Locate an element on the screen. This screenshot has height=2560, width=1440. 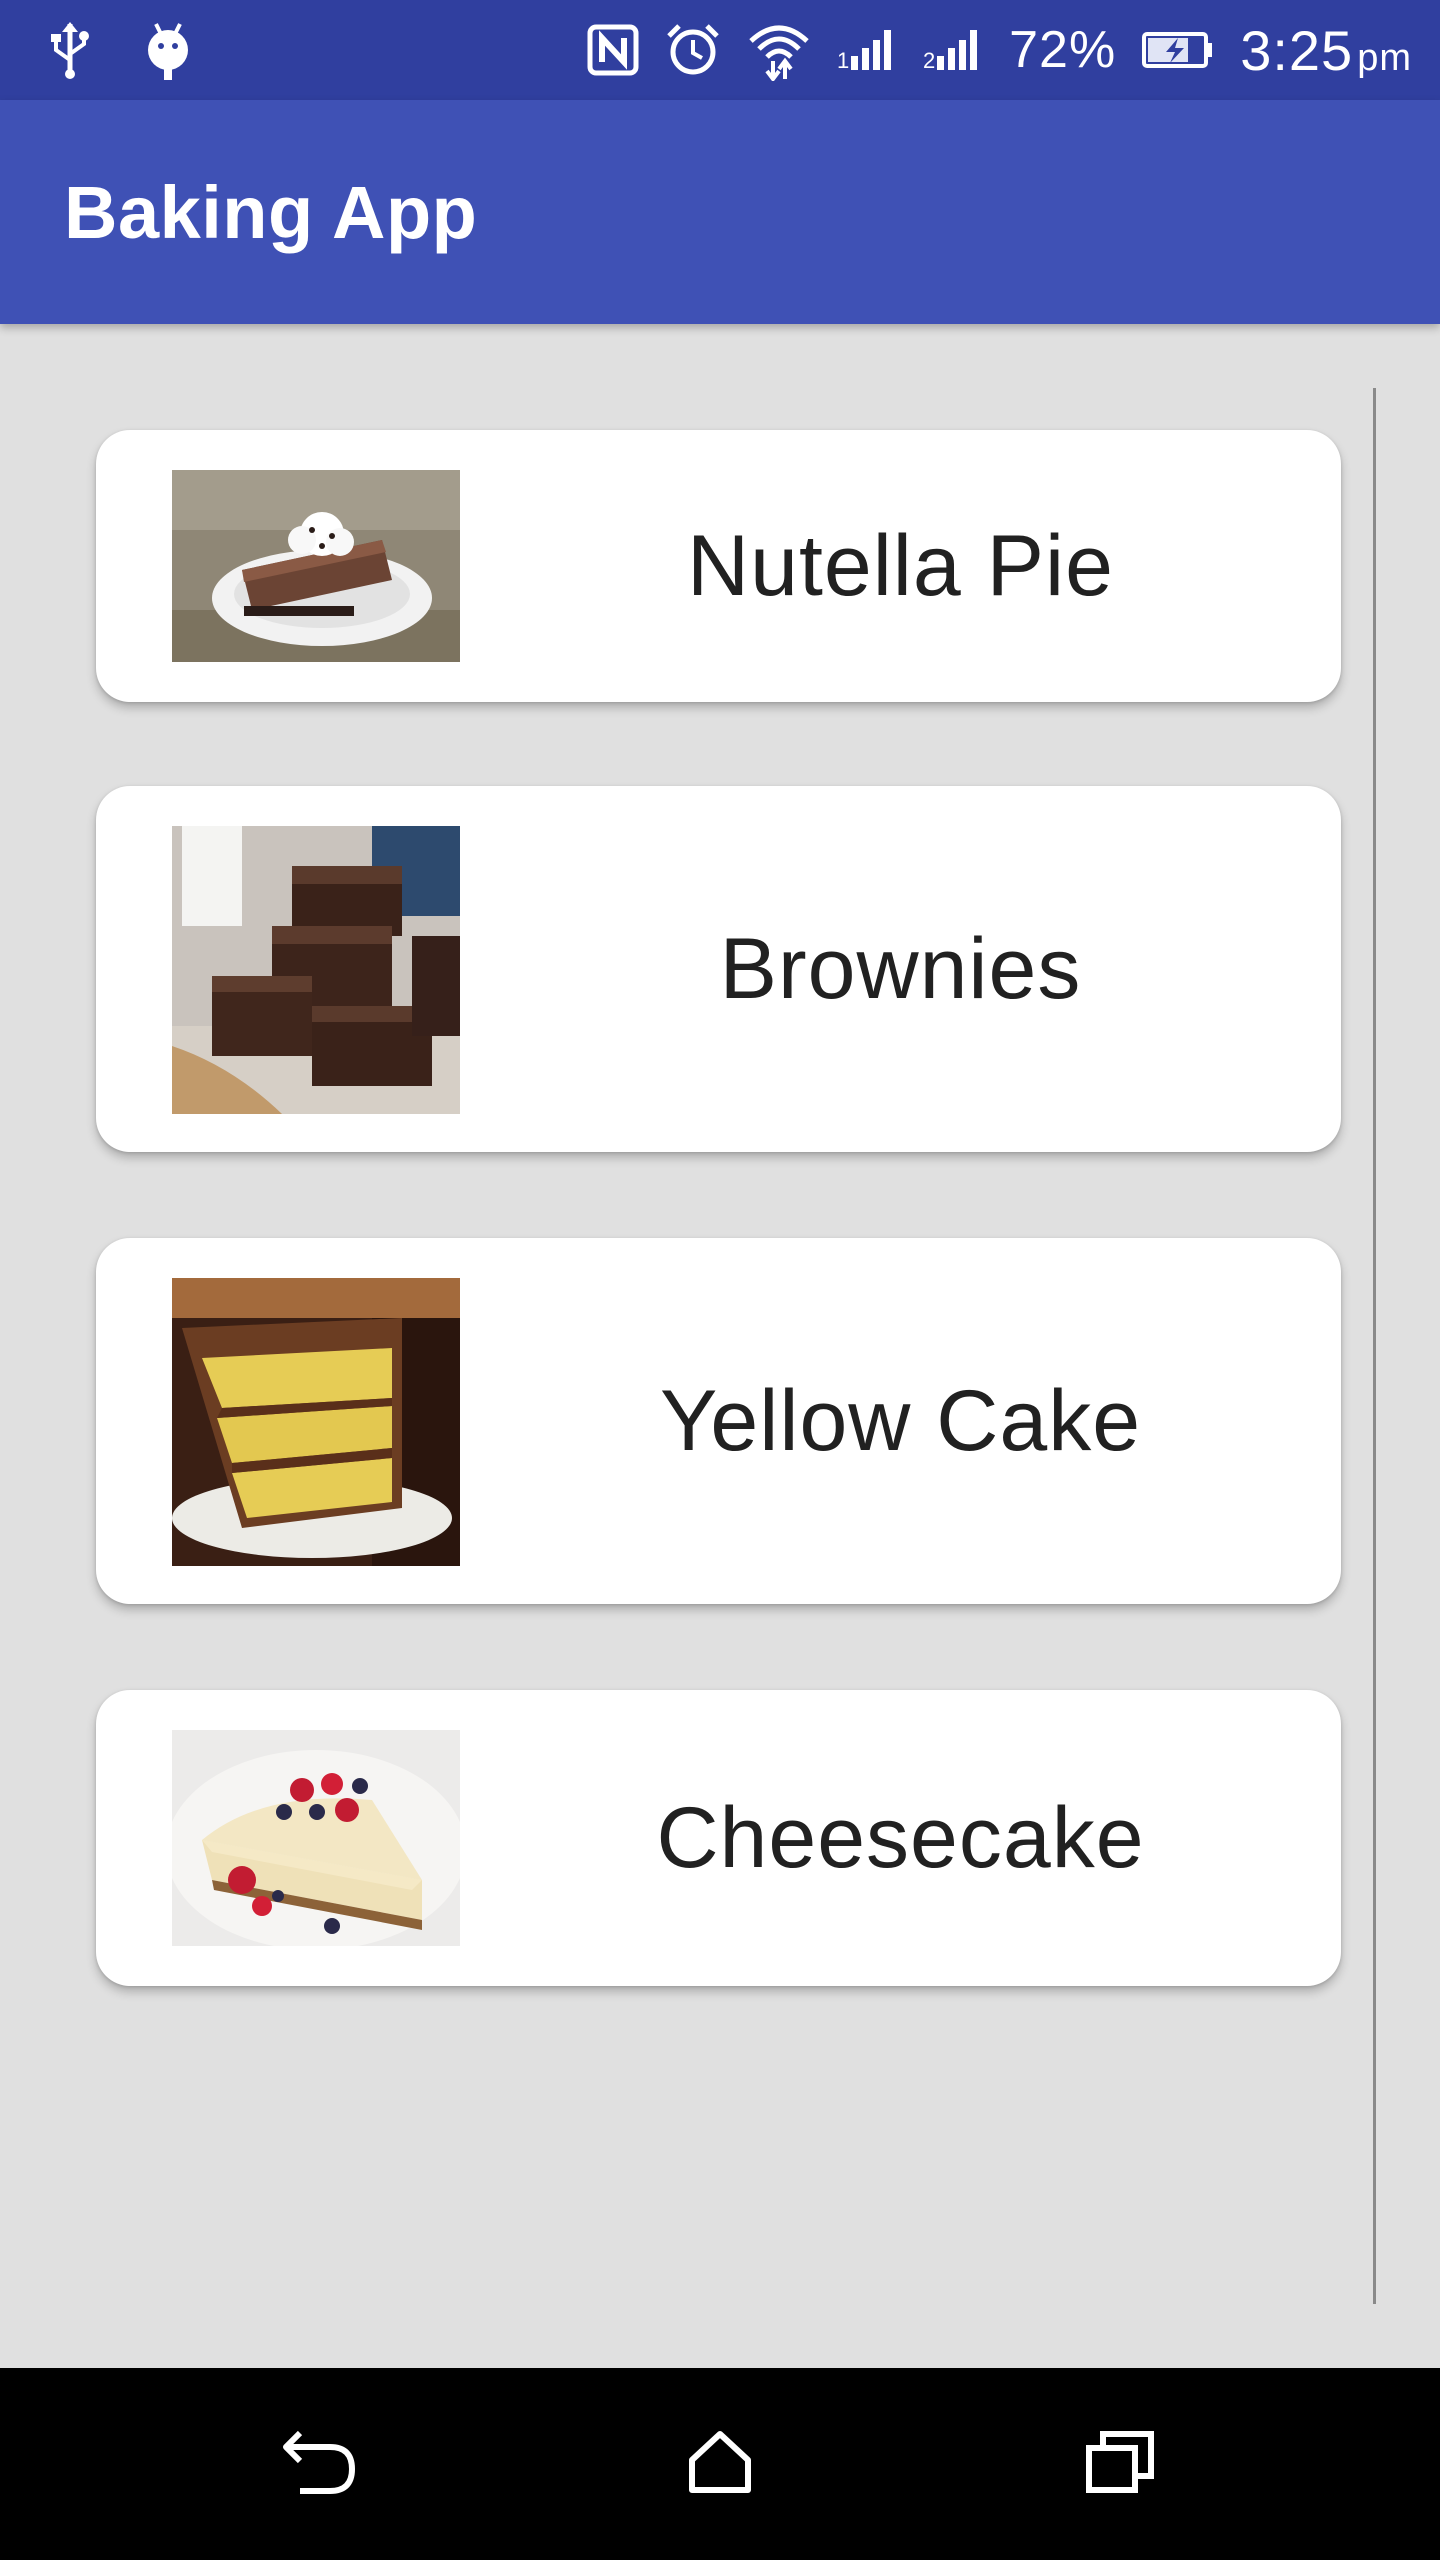
status-time-value: 3:25 is located at coordinates (1297, 50).